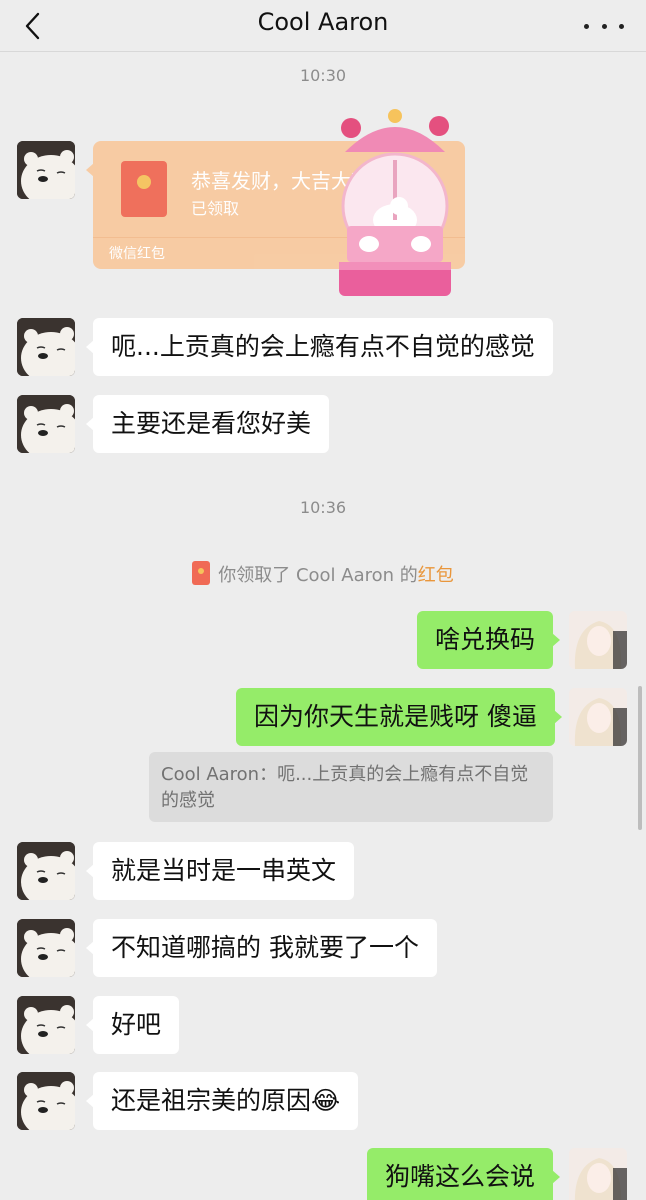  I want to click on message-bubble: 不知道哪搞的 我就要了一个, so click(261, 948).